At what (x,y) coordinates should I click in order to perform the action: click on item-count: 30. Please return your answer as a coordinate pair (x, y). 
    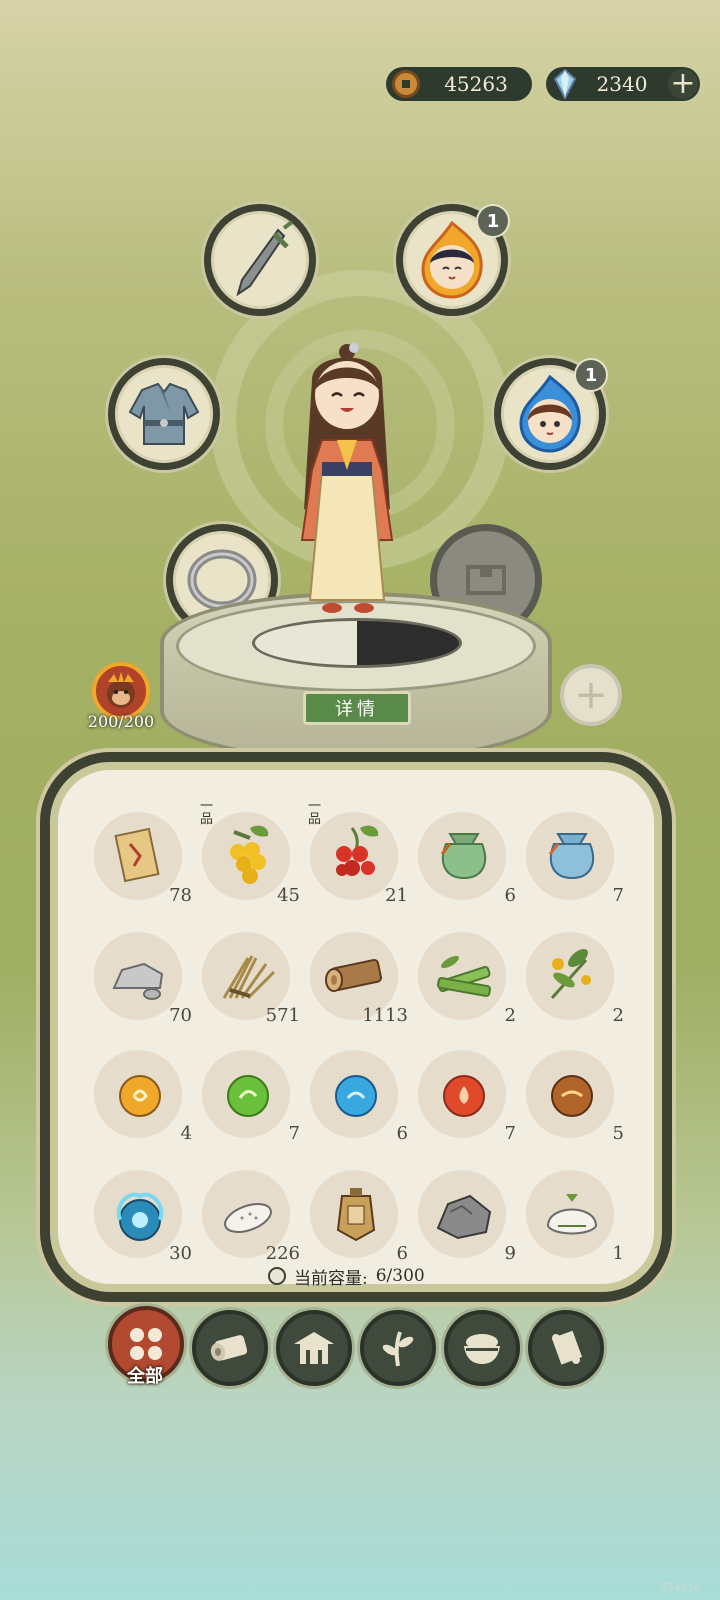
    Looking at the image, I should click on (180, 1253).